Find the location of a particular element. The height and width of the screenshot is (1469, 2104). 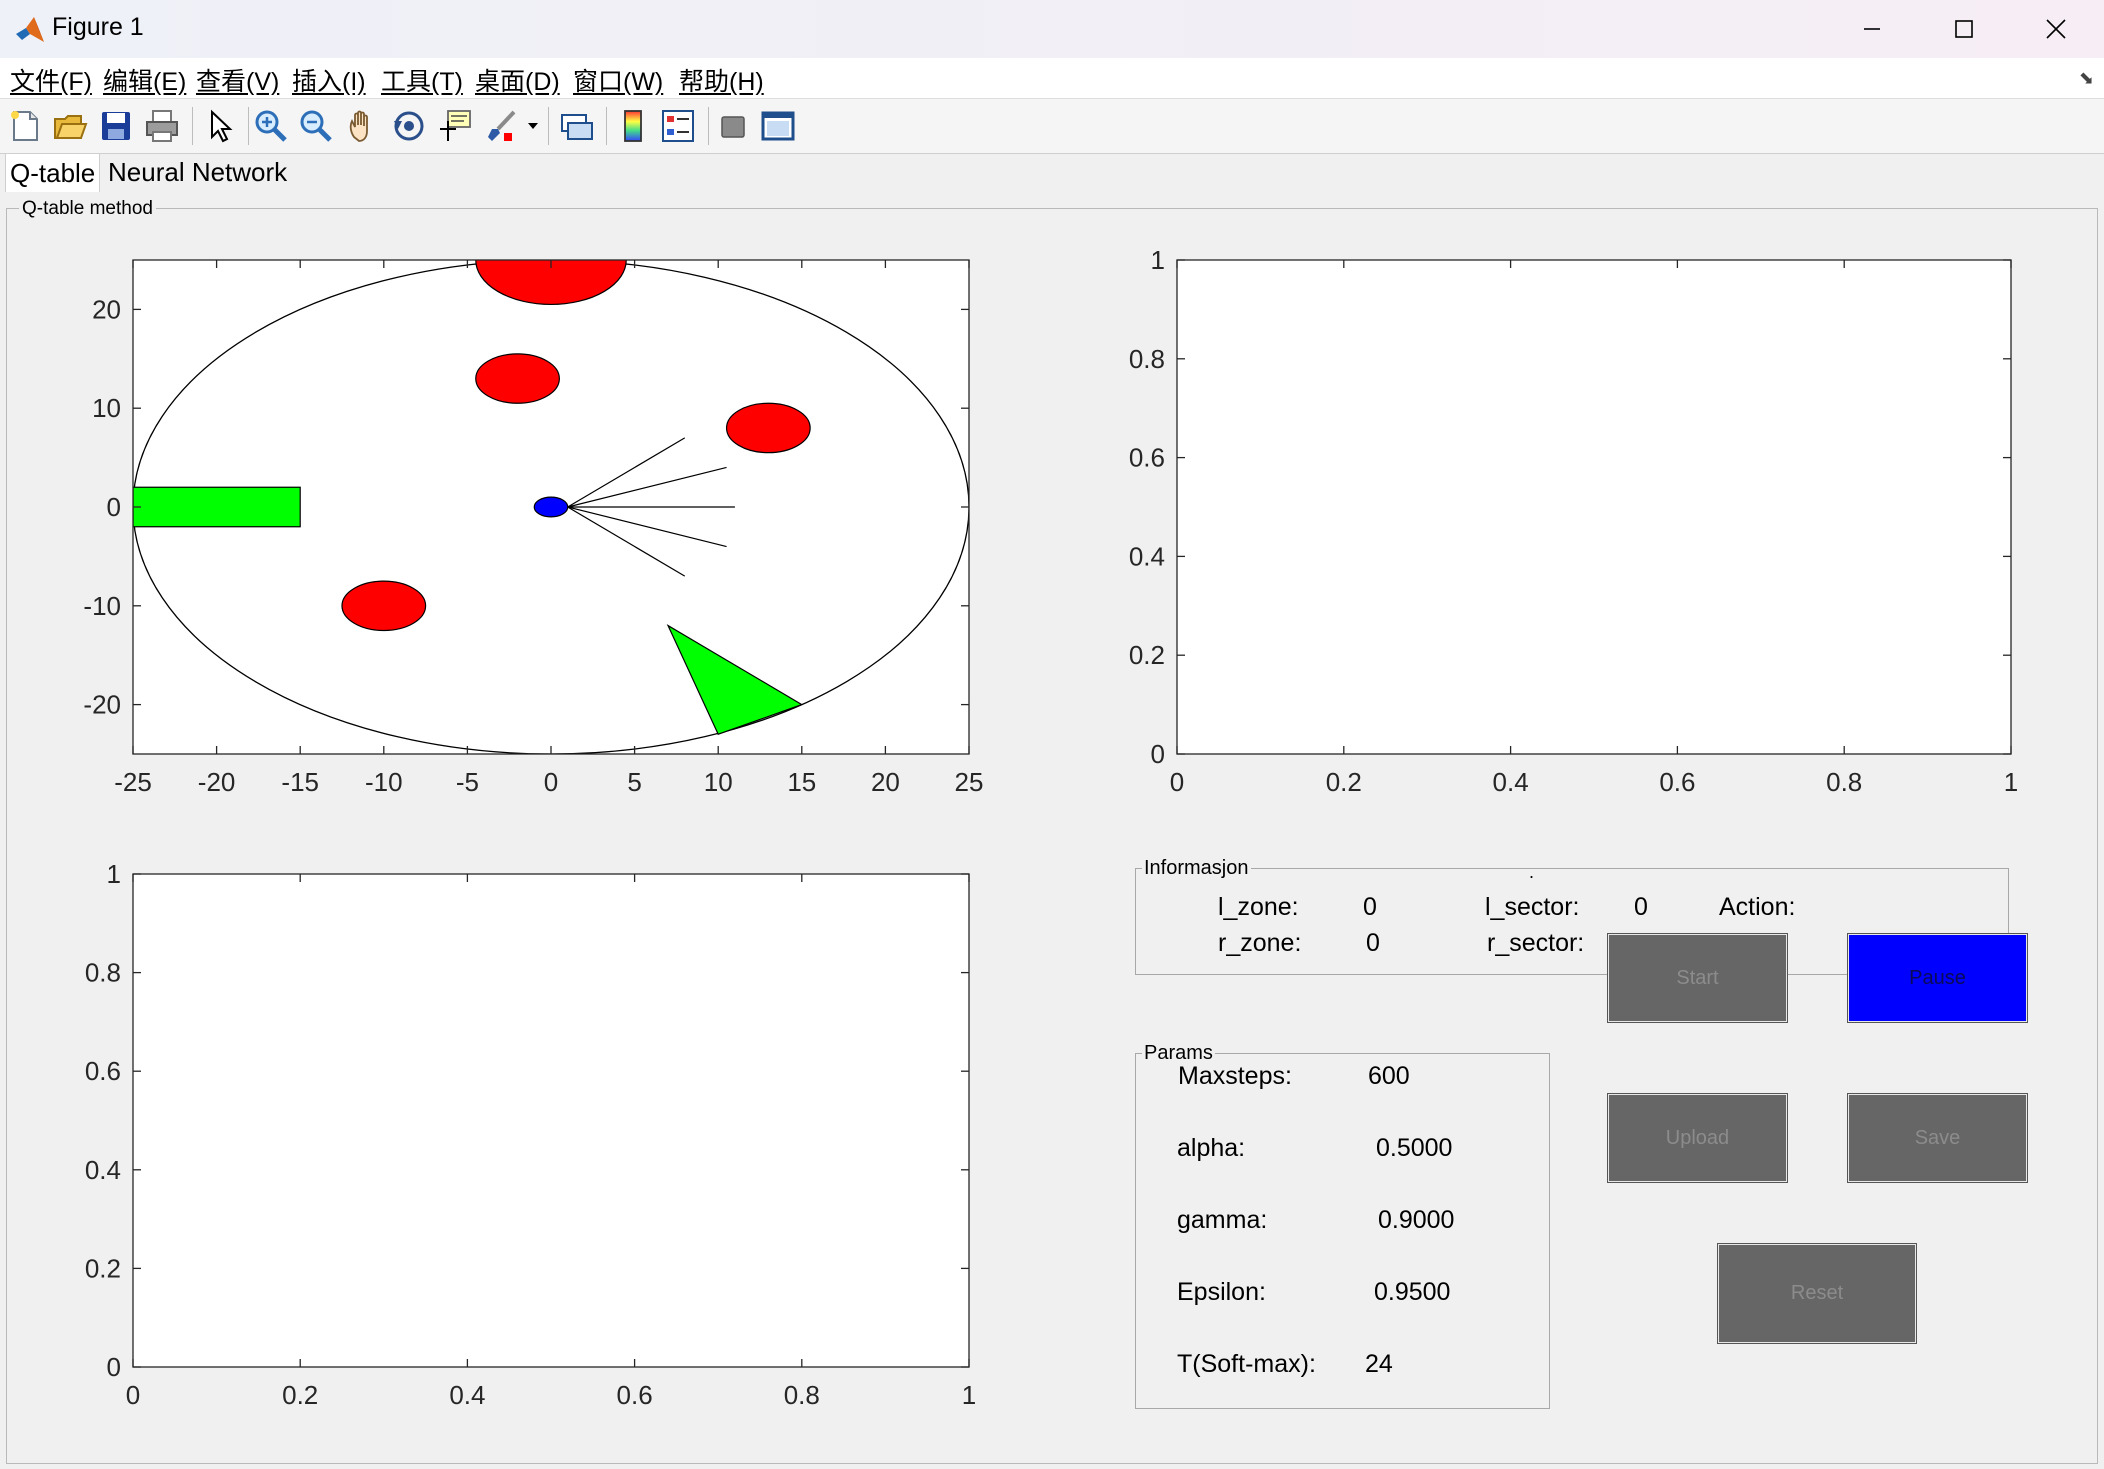

upload-button: Upload is located at coordinates (1697, 1138).